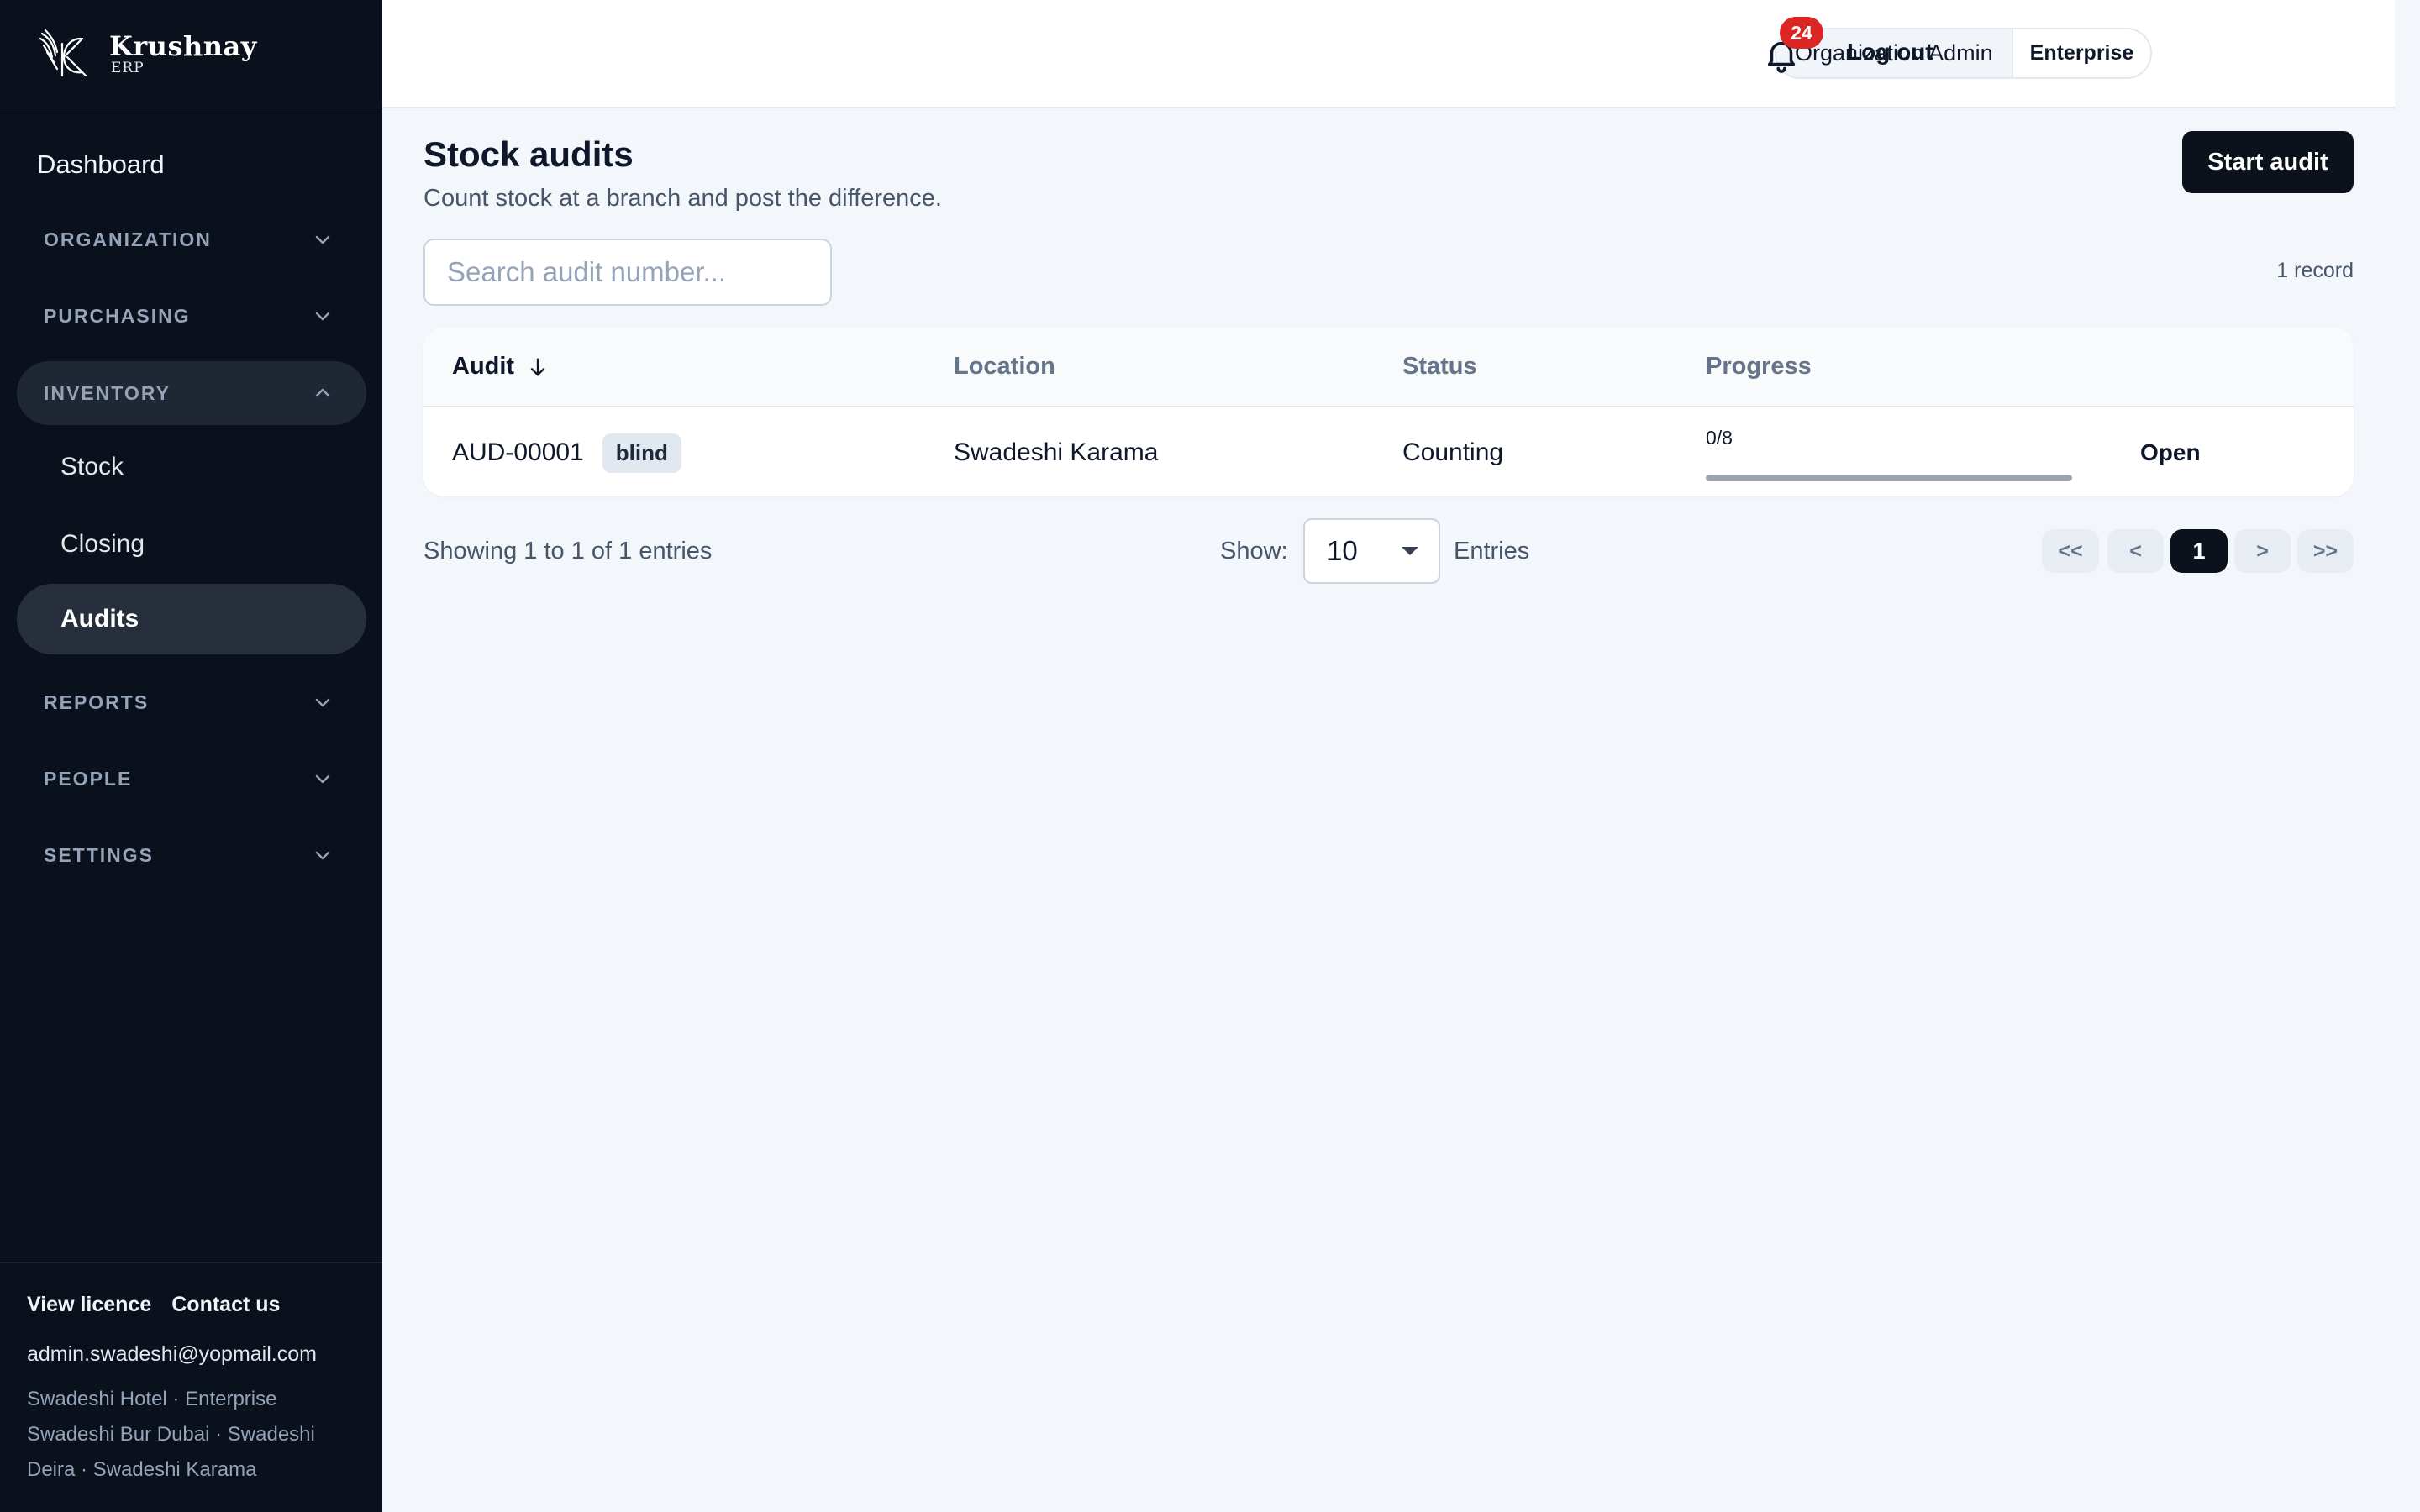 The height and width of the screenshot is (1512, 2420). What do you see at coordinates (99, 854) in the screenshot?
I see `sidebar-group-label: SETTINGS` at bounding box center [99, 854].